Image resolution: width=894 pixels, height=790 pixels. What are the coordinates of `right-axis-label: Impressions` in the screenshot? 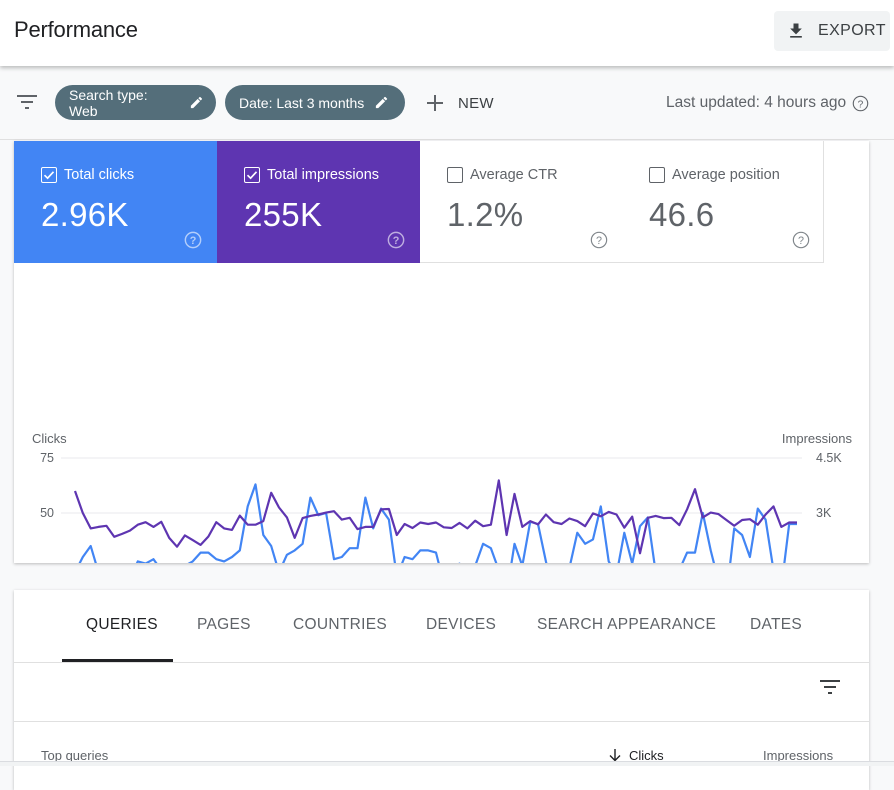 It's located at (817, 438).